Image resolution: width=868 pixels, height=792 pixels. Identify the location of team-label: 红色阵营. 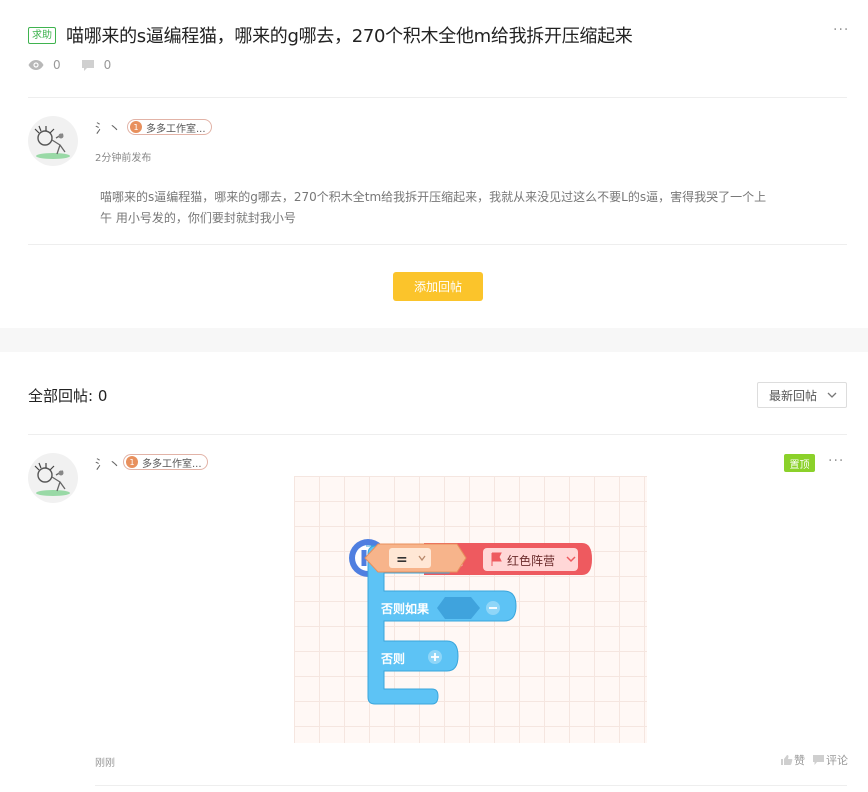
(531, 560).